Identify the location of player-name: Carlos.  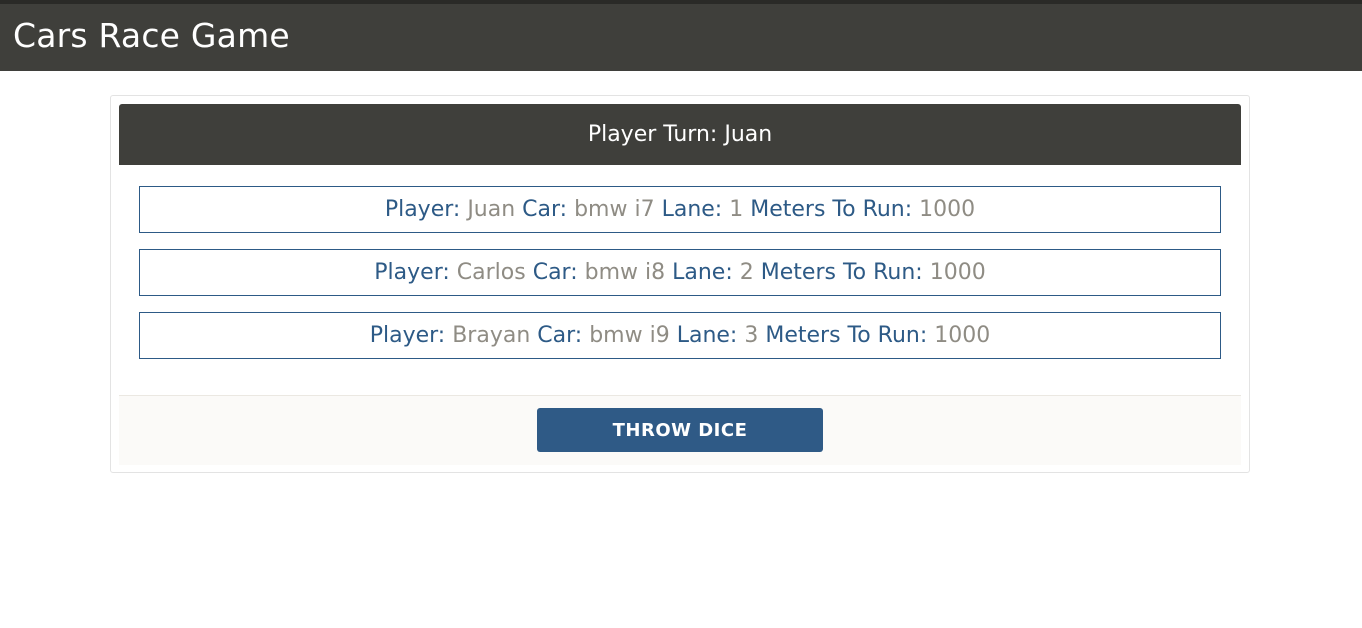
(491, 272).